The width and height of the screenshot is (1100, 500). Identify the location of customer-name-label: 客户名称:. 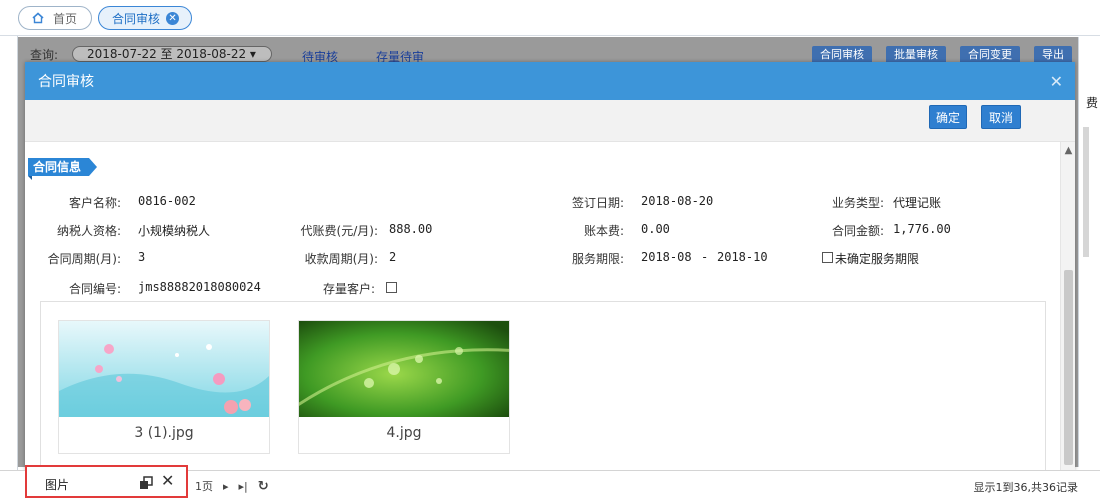
(94, 203).